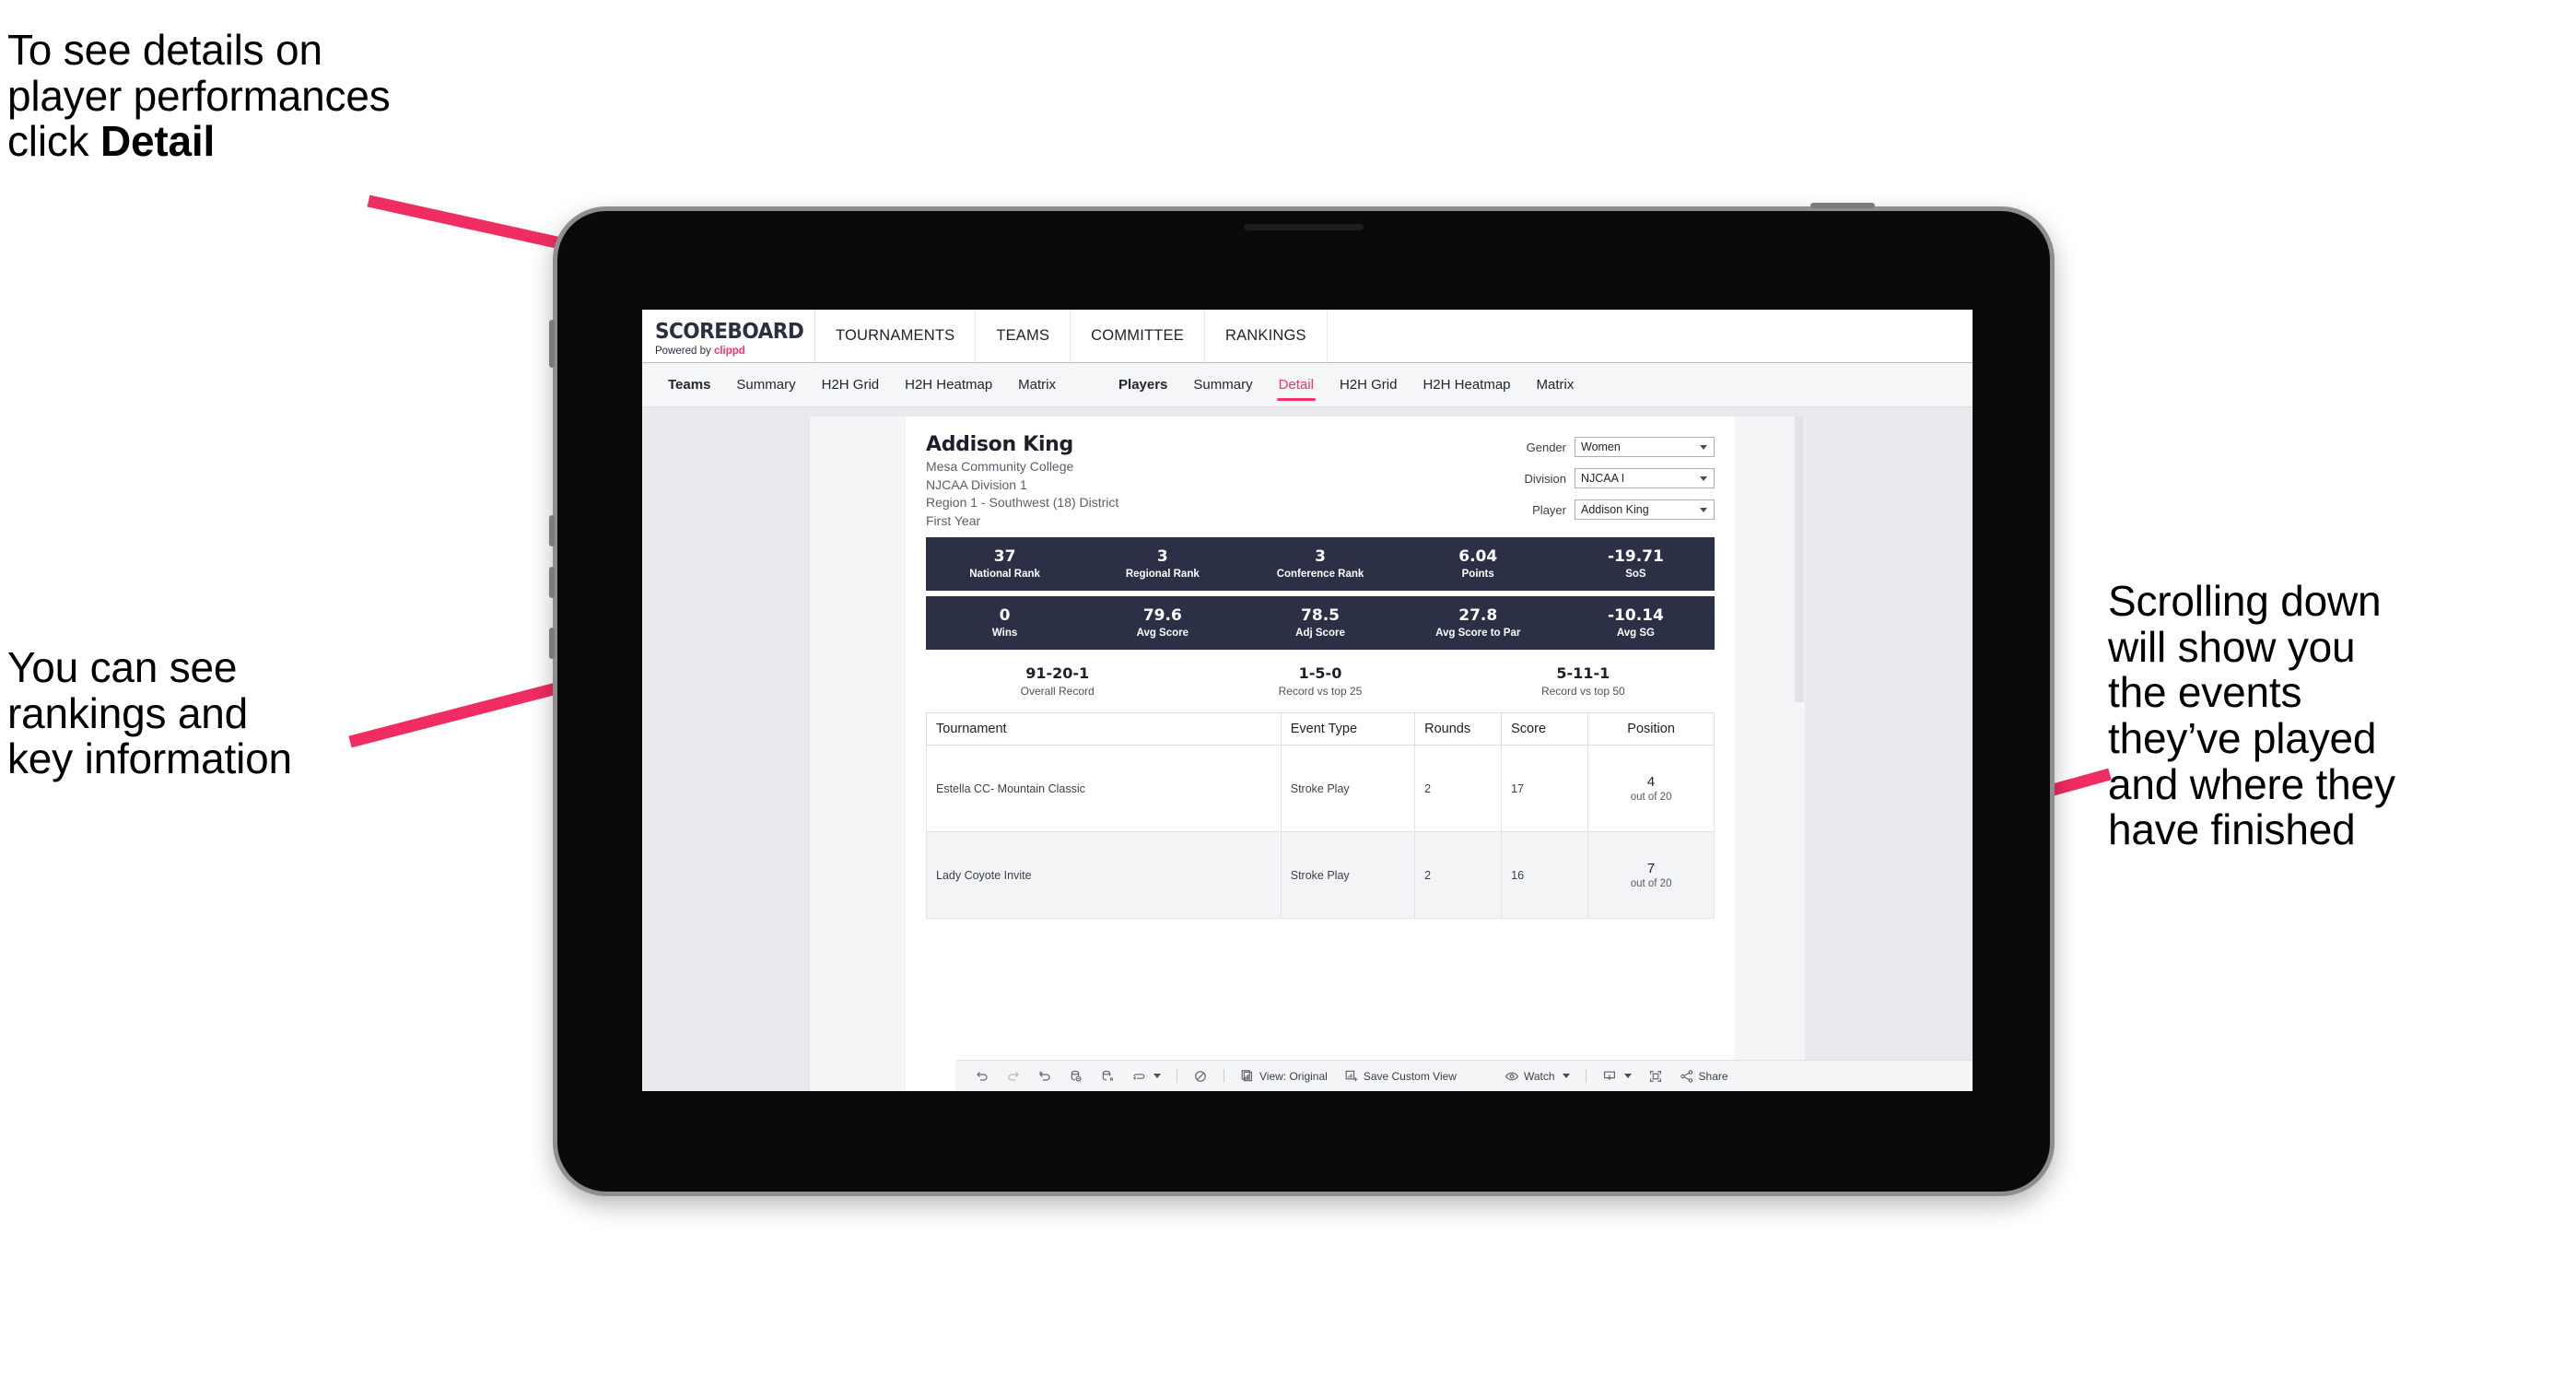  I want to click on nav-item-tournaments: TOURNAMENTS, so click(896, 336).